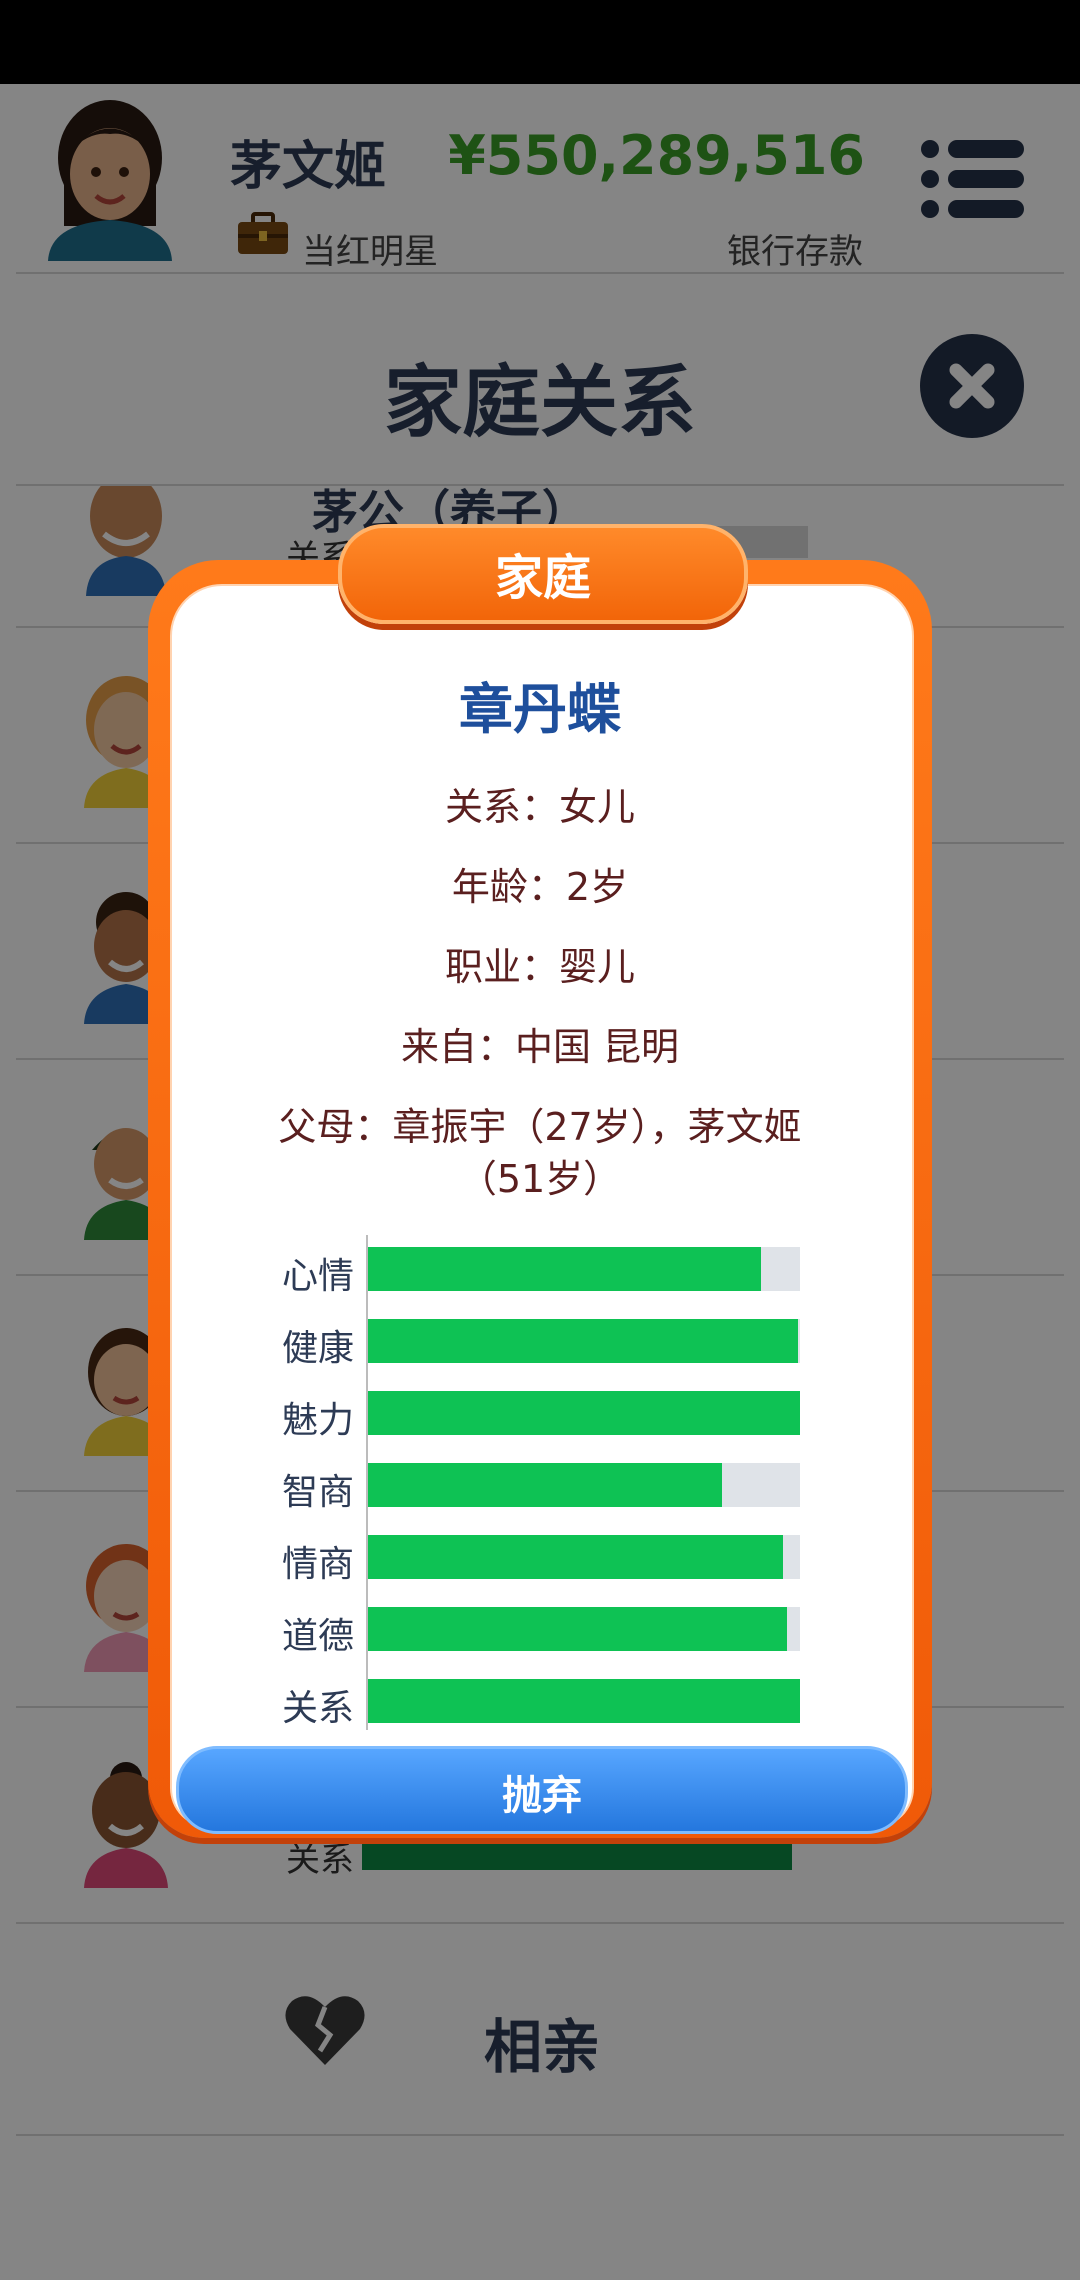 The image size is (1080, 2280). I want to click on member-occupation: 职业：婴儿, so click(539, 967).